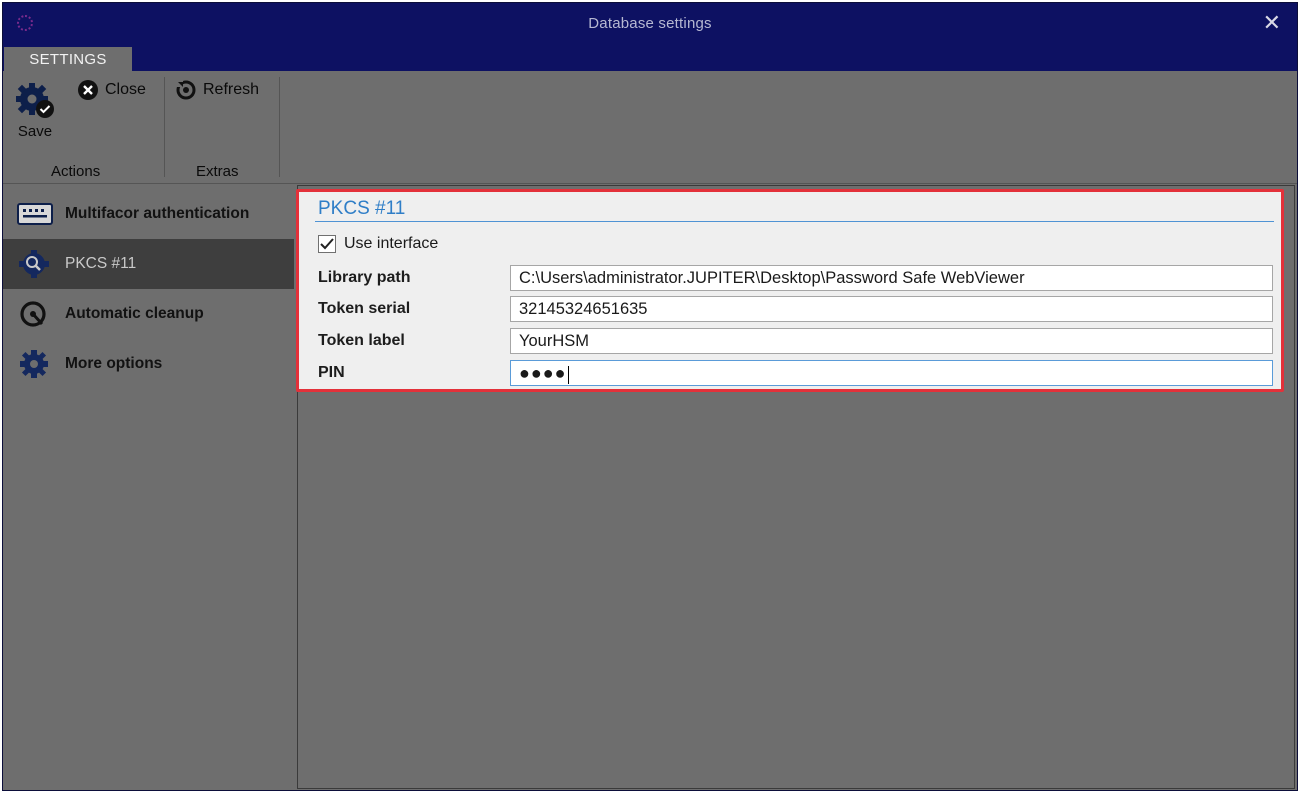 The width and height of the screenshot is (1300, 794). What do you see at coordinates (35, 101) in the screenshot?
I see `save-gear-icon` at bounding box center [35, 101].